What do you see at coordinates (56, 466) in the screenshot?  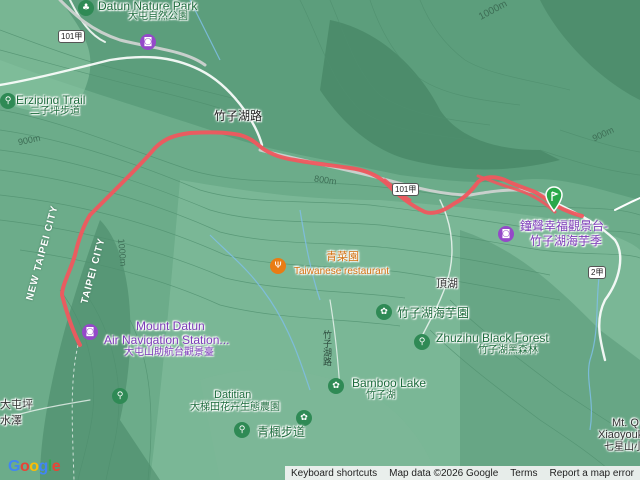 I see `logo-letter: e` at bounding box center [56, 466].